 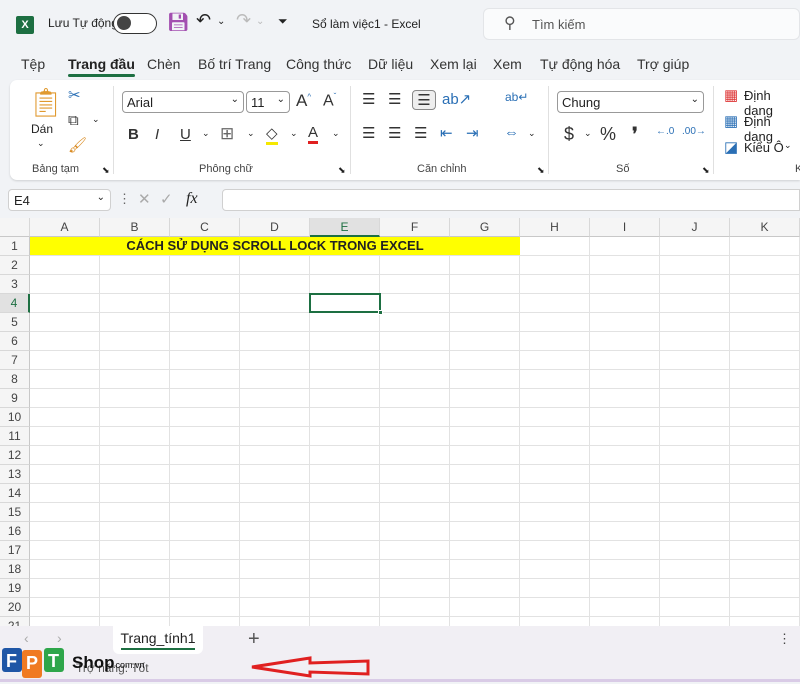 I want to click on align-left-icon: ☰, so click(x=368, y=133).